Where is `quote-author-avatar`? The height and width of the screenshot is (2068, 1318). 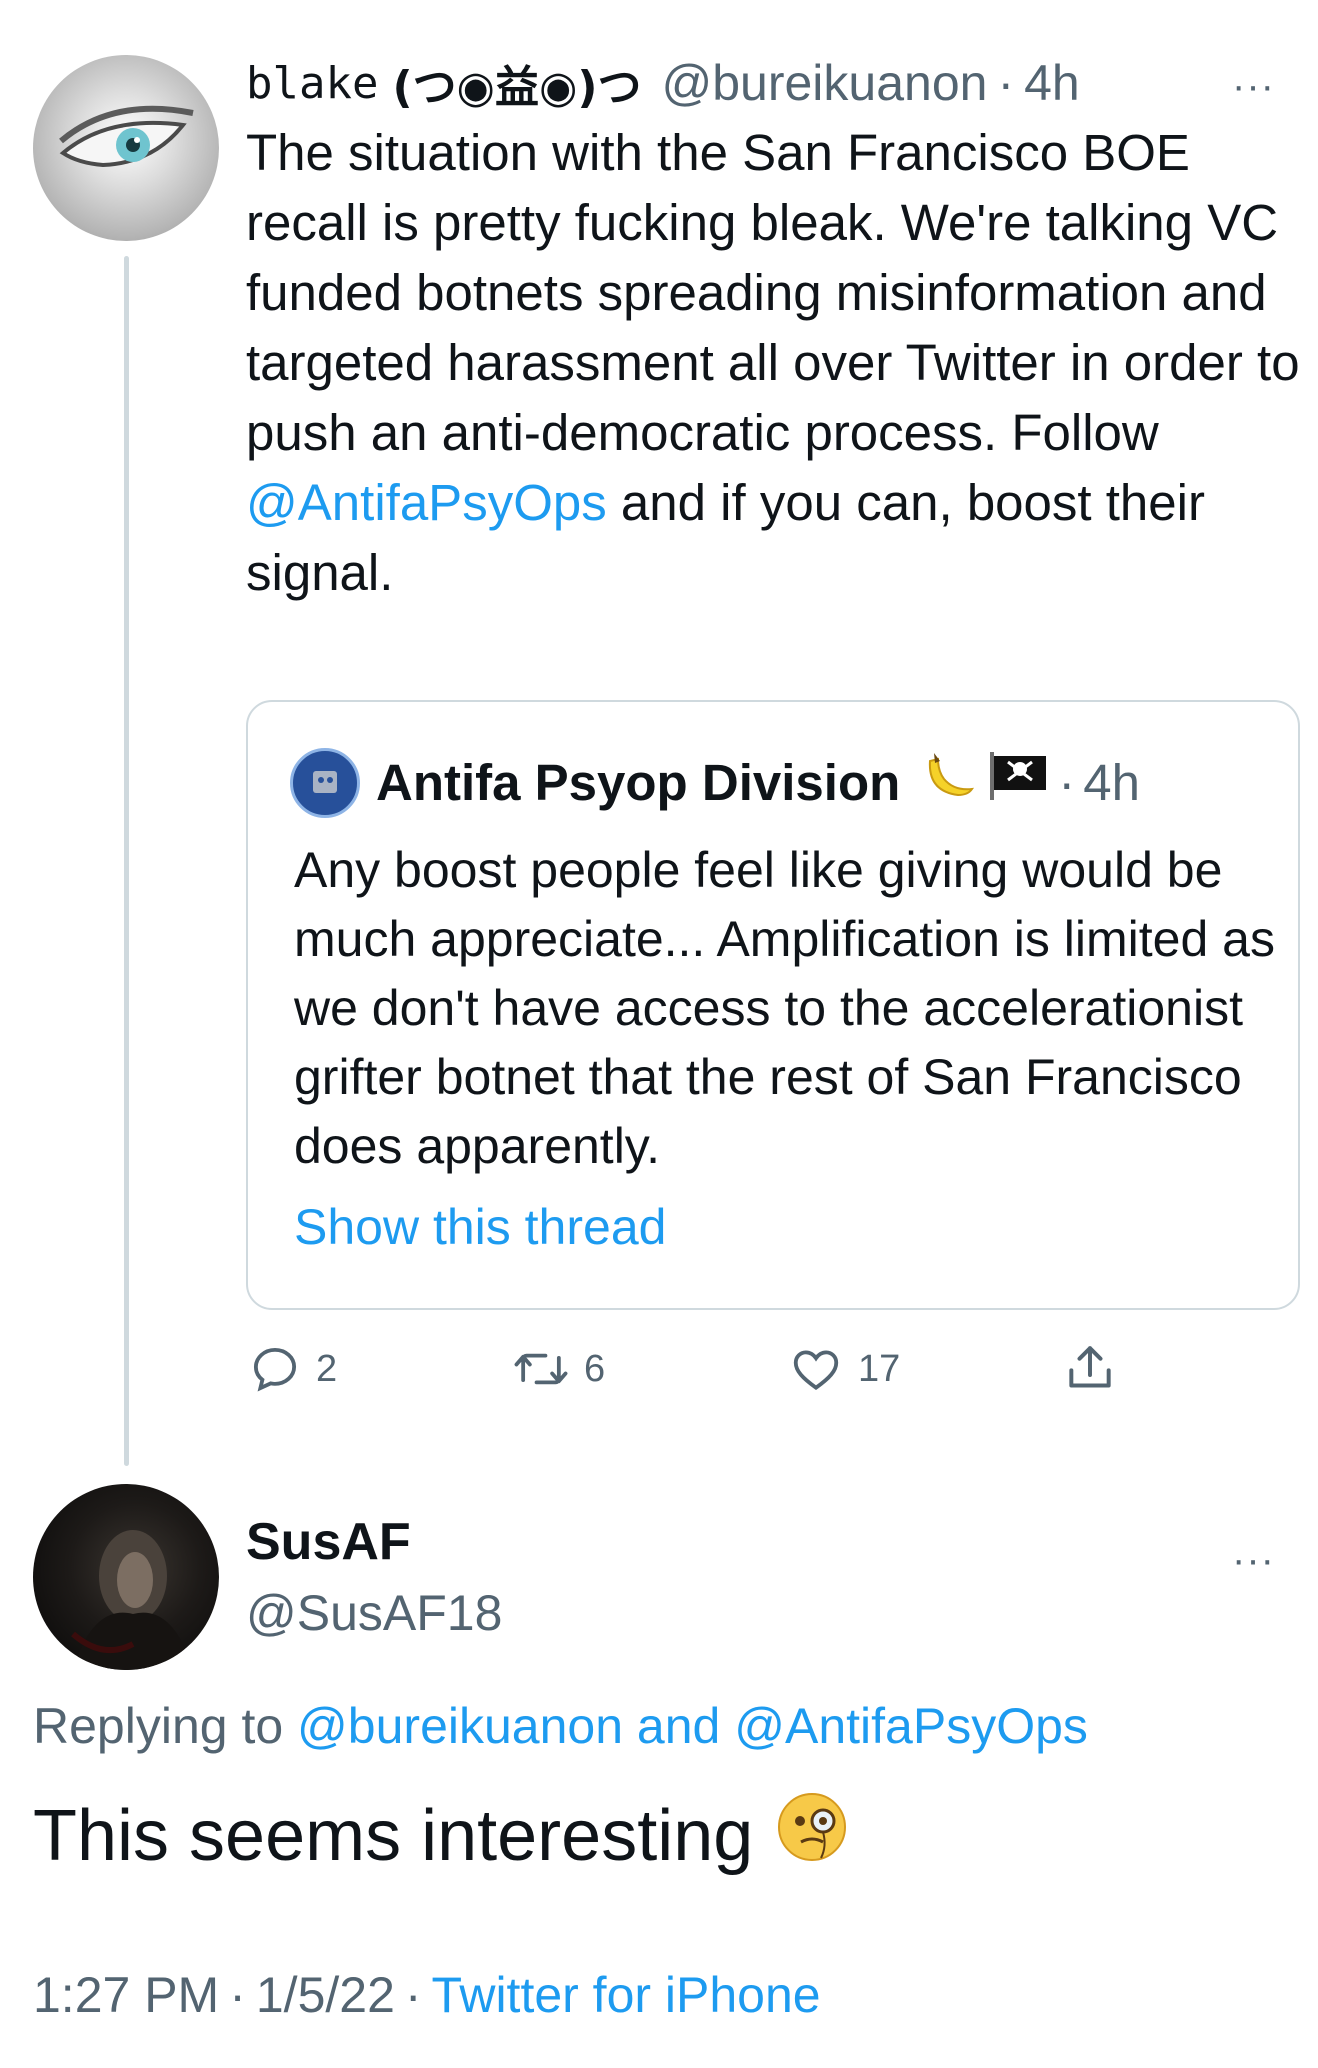 quote-author-avatar is located at coordinates (325, 783).